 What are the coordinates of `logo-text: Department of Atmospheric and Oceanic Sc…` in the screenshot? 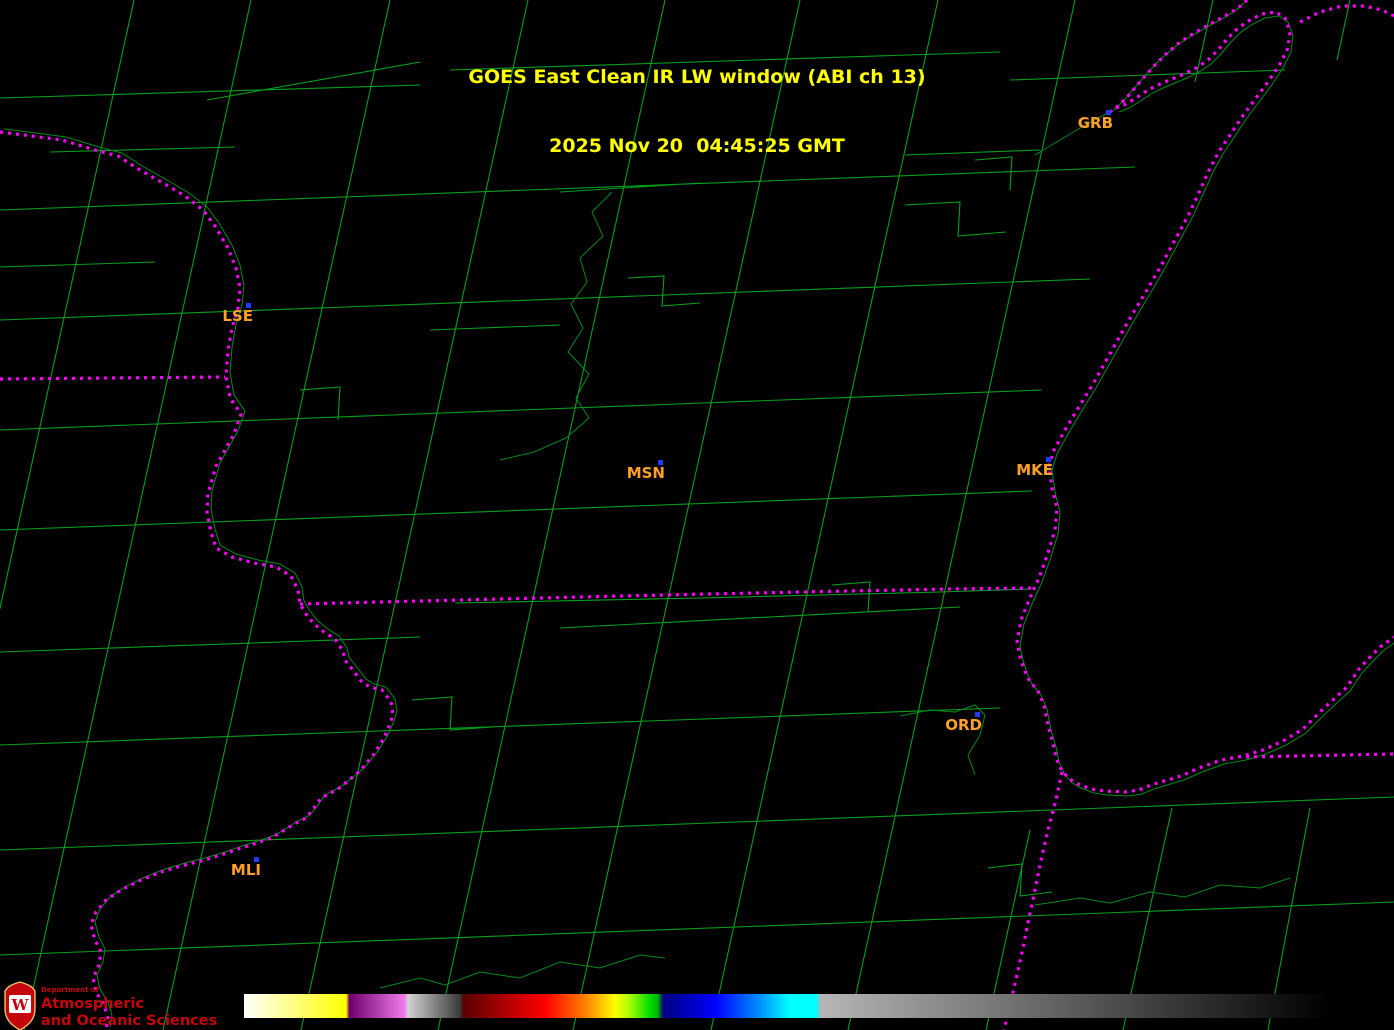 It's located at (129, 1004).